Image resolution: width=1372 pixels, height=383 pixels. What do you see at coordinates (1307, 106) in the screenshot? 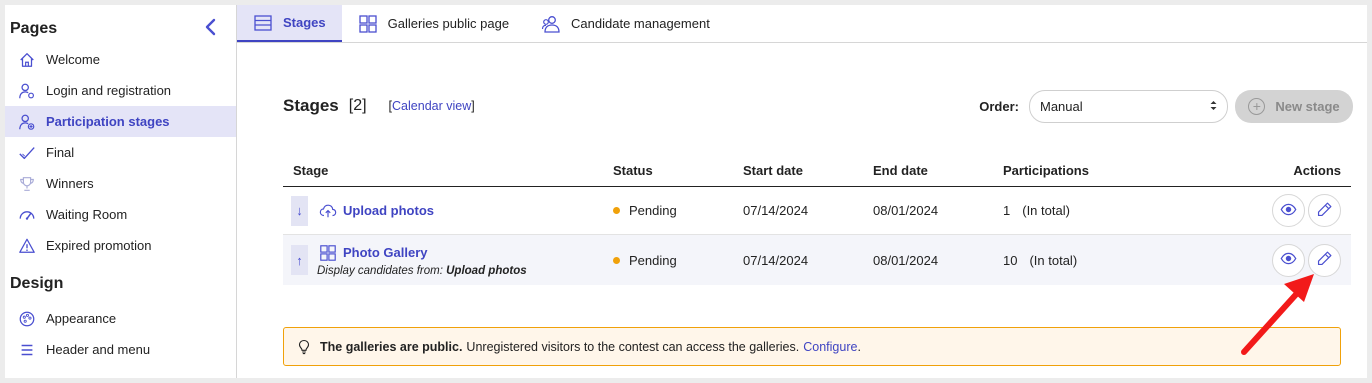
I see `new-stage-label: New stage` at bounding box center [1307, 106].